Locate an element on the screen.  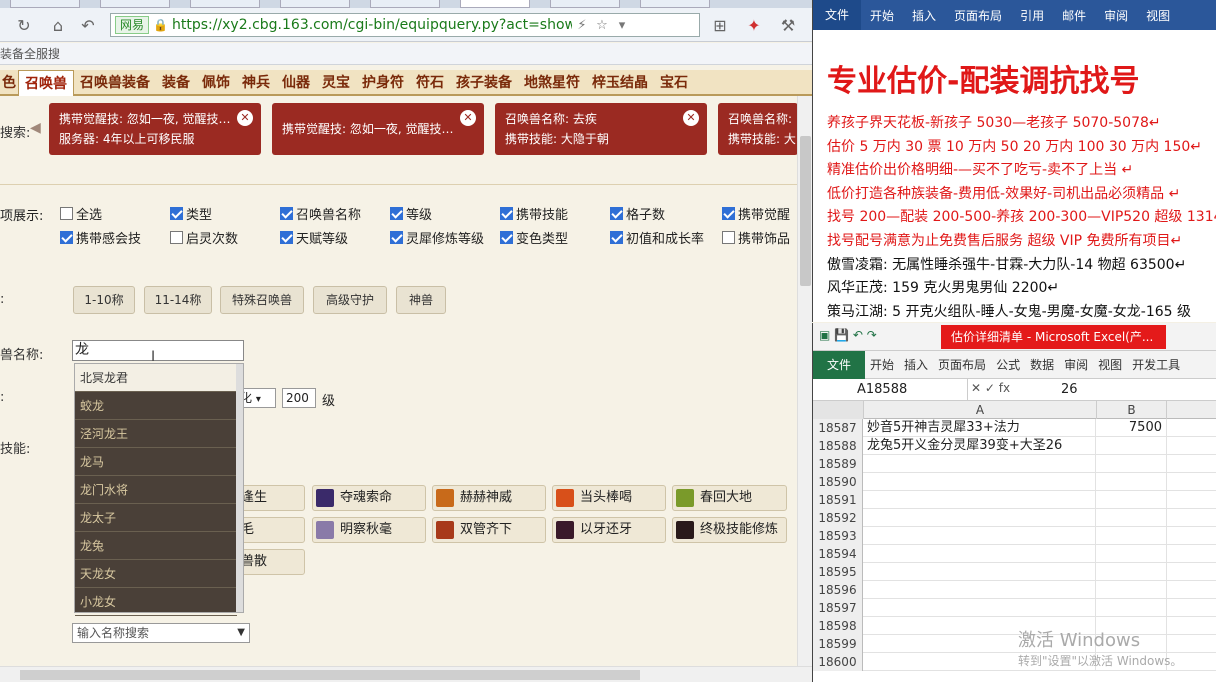
excel-tab: 页面布局 is located at coordinates (962, 364).